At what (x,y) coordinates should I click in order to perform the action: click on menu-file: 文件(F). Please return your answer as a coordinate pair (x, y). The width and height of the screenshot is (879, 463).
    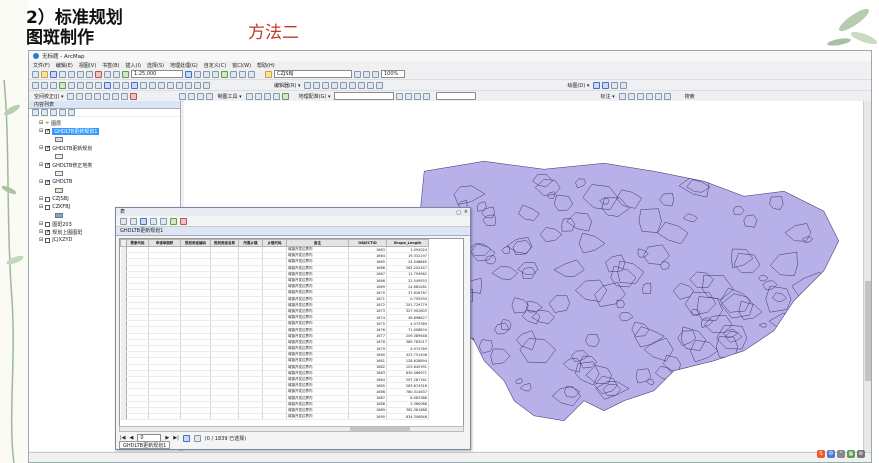
    Looking at the image, I should click on (41, 65).